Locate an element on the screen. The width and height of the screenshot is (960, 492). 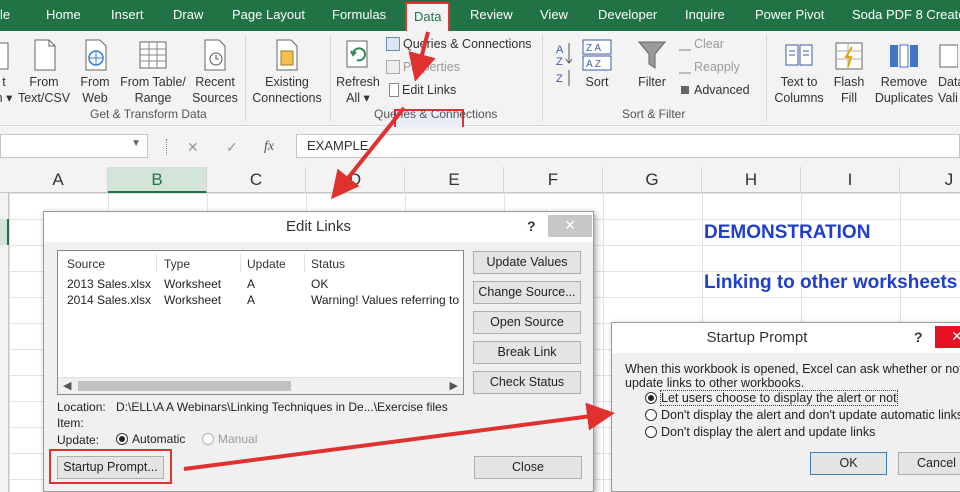
option-dont-display-update: Don't display the alert and update links is located at coordinates (760, 432).